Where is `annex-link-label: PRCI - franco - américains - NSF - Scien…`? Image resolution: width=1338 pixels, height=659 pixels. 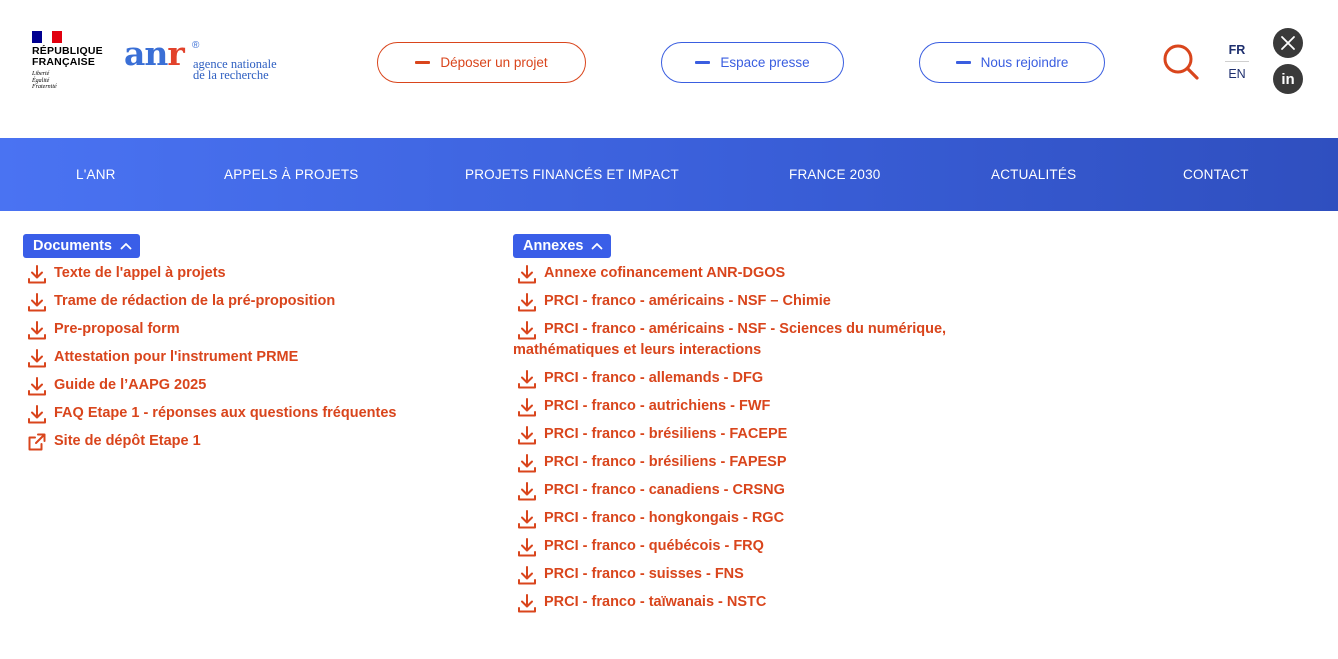 annex-link-label: PRCI - franco - américains - NSF - Scien… is located at coordinates (730, 339).